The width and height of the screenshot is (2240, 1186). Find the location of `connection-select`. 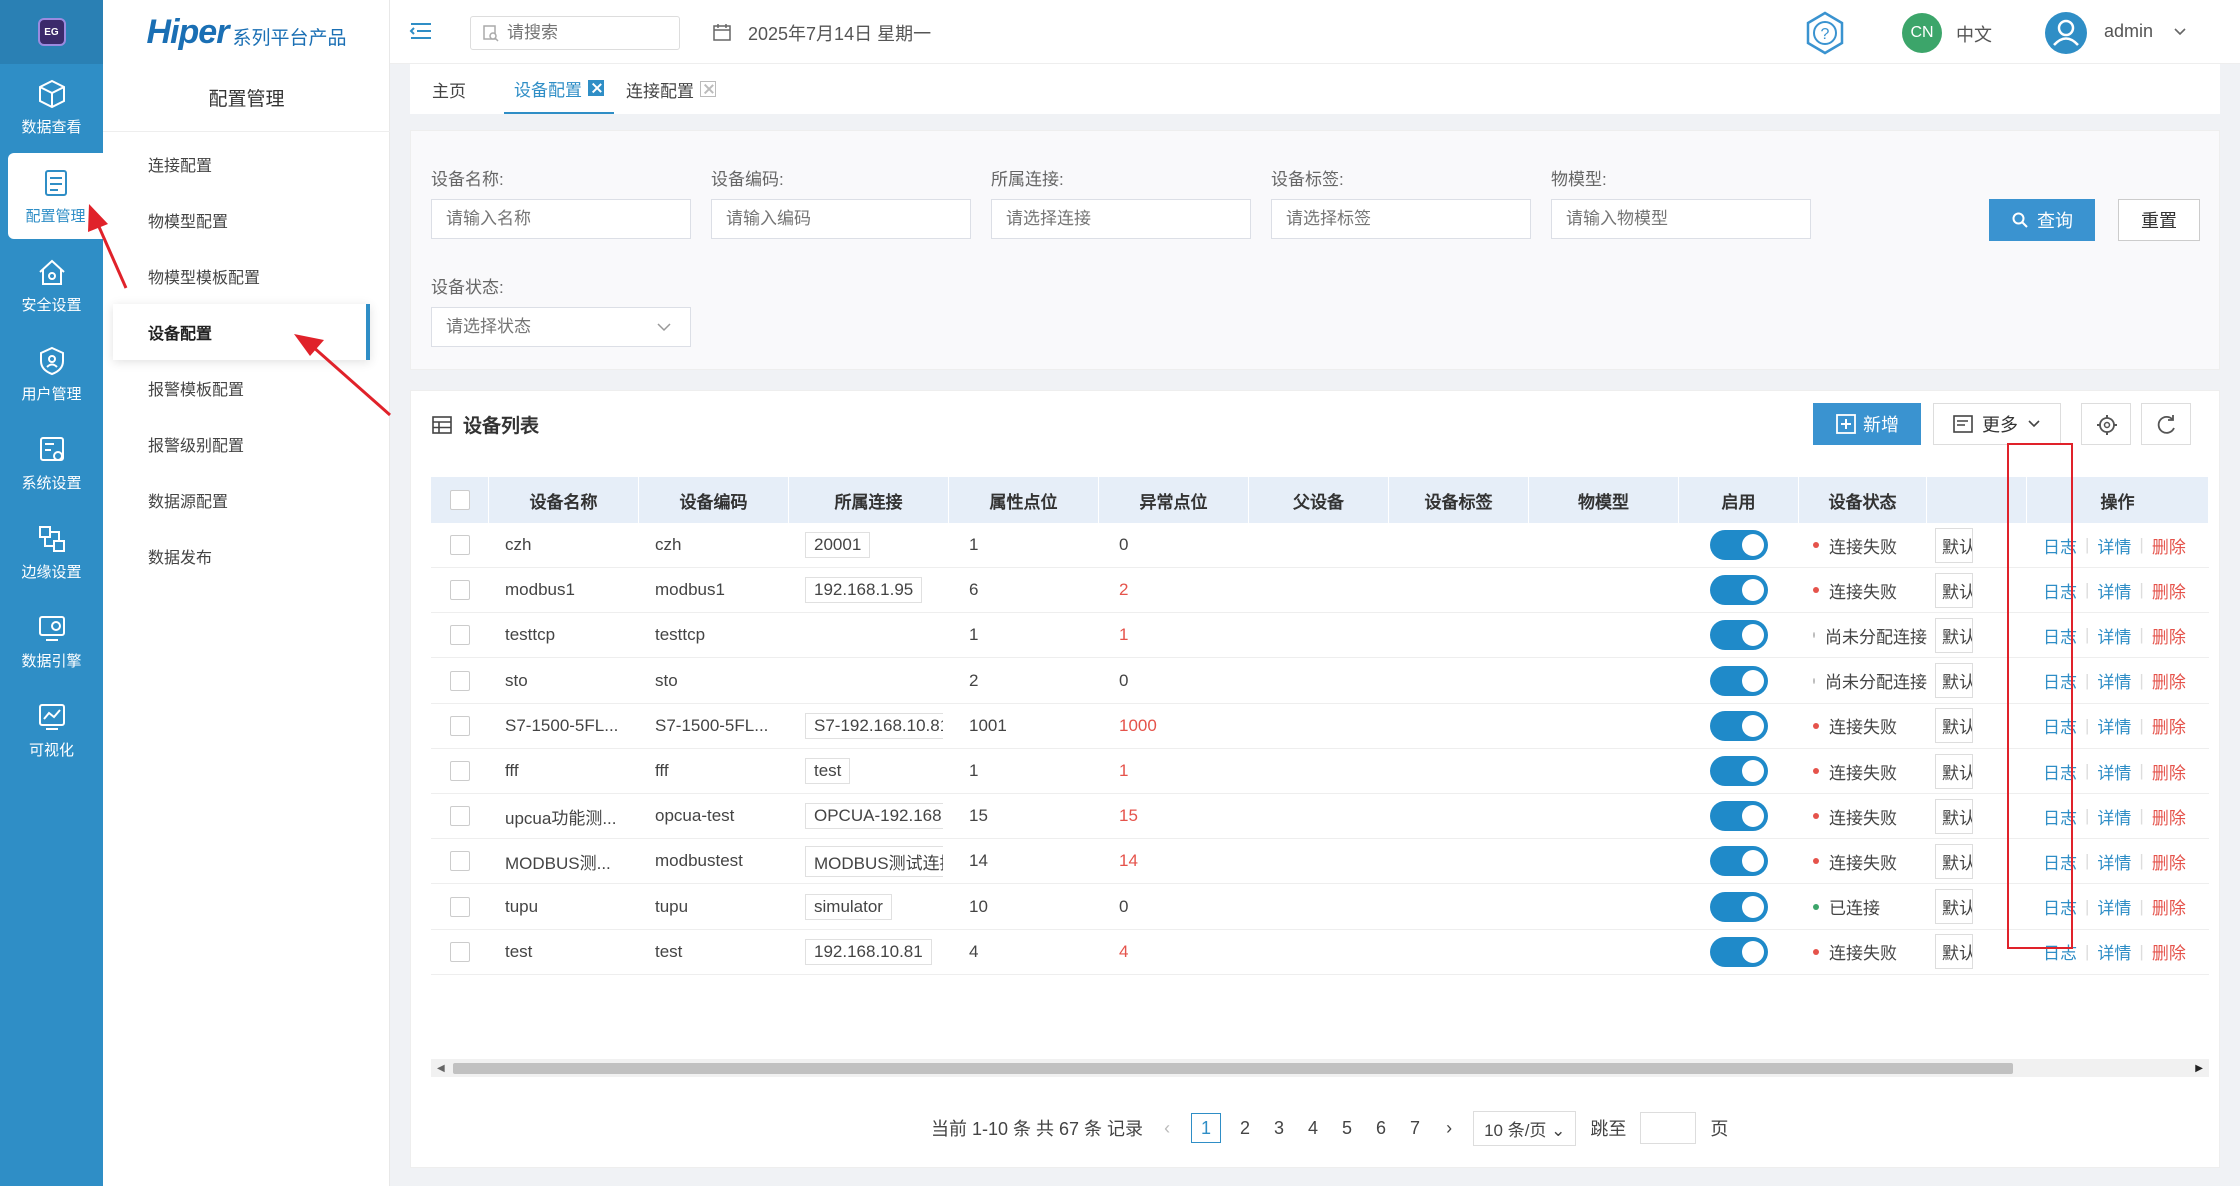

connection-select is located at coordinates (1121, 219).